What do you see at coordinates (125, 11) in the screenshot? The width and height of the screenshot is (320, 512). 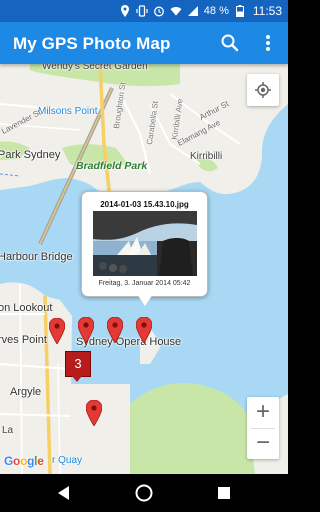 I see `location-icon` at bounding box center [125, 11].